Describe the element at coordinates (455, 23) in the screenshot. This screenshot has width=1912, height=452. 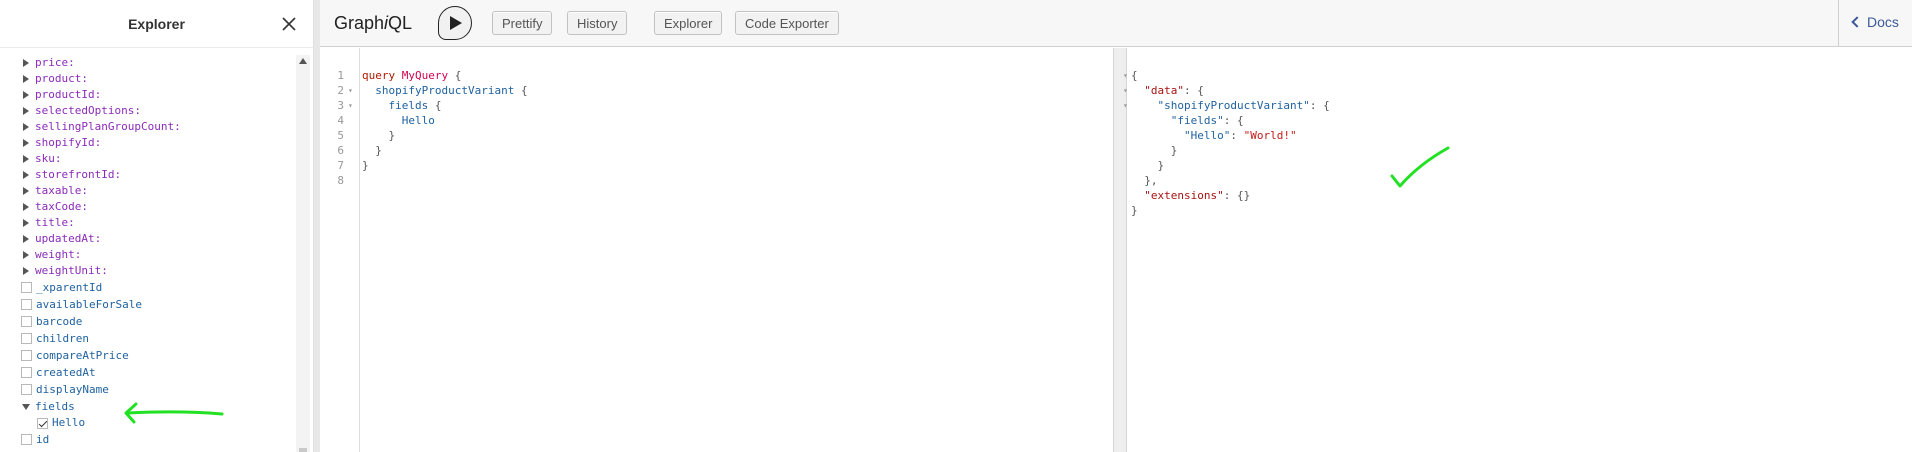
I see `execute-query-button` at that location.